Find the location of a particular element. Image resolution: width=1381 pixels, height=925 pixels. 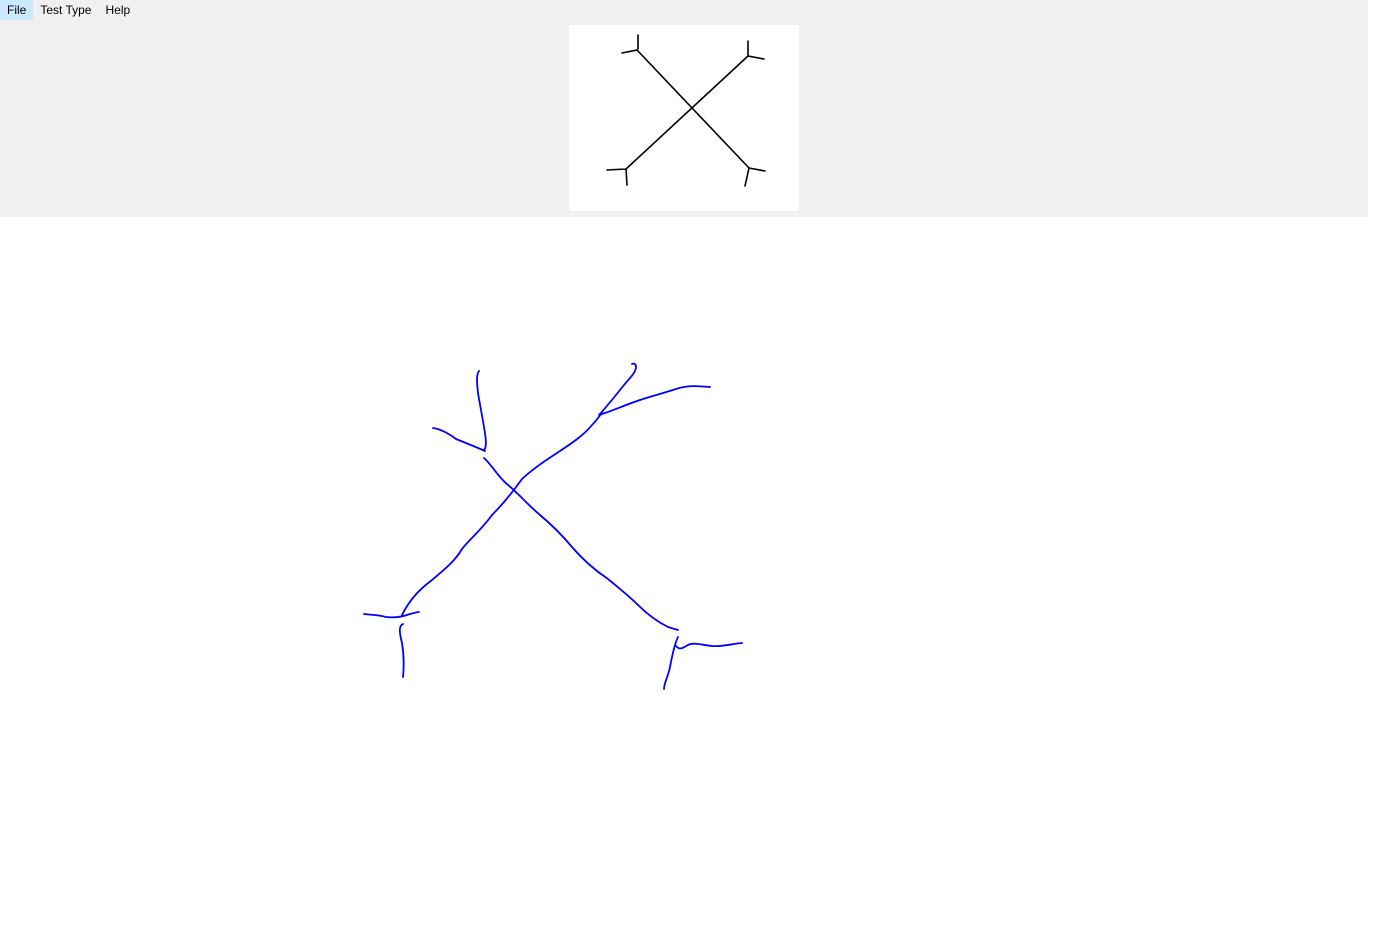

drawn-stroke-fork-top-right-right is located at coordinates (654, 400).